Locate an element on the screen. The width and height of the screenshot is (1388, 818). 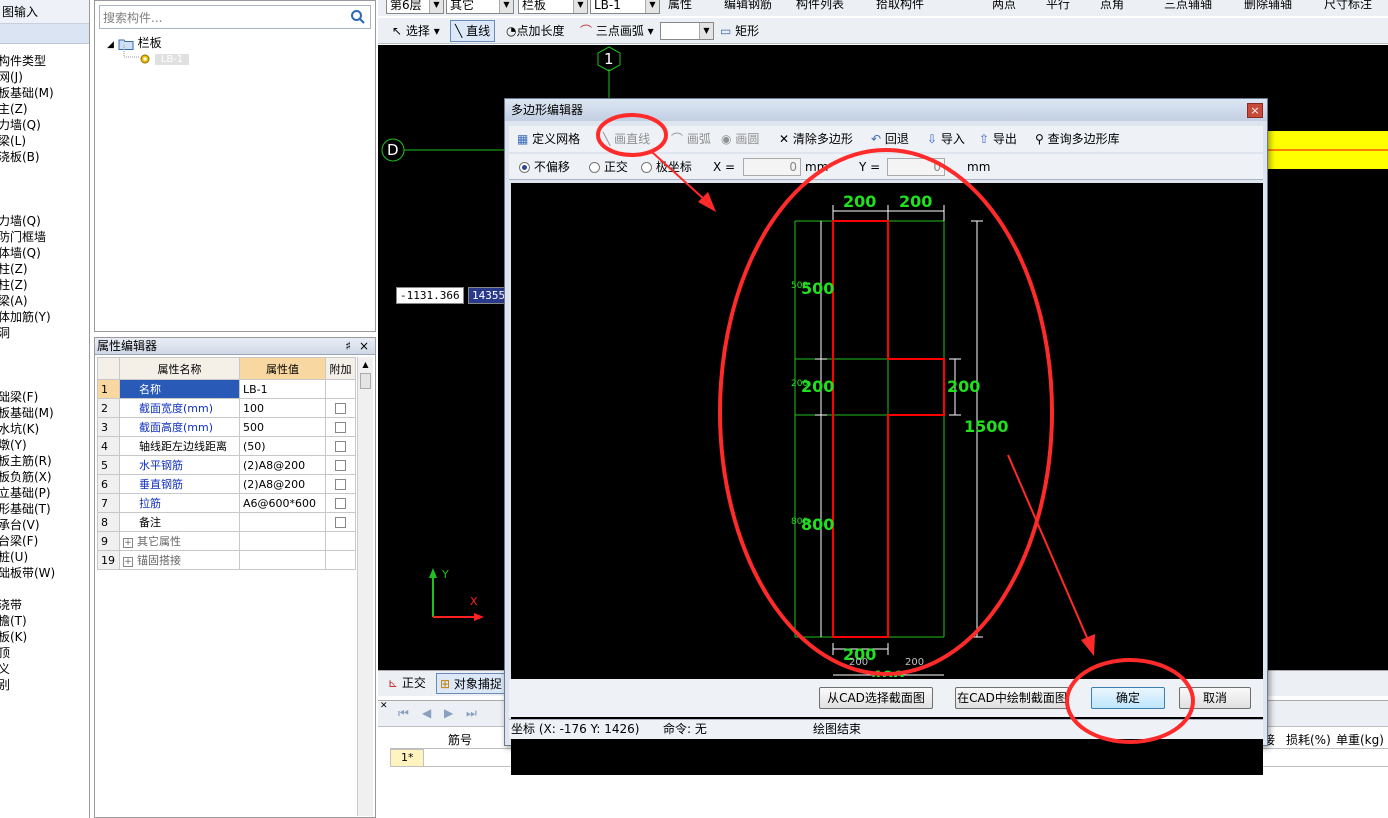
left-nav-item: 体墙(Q) is located at coordinates (20, 253).